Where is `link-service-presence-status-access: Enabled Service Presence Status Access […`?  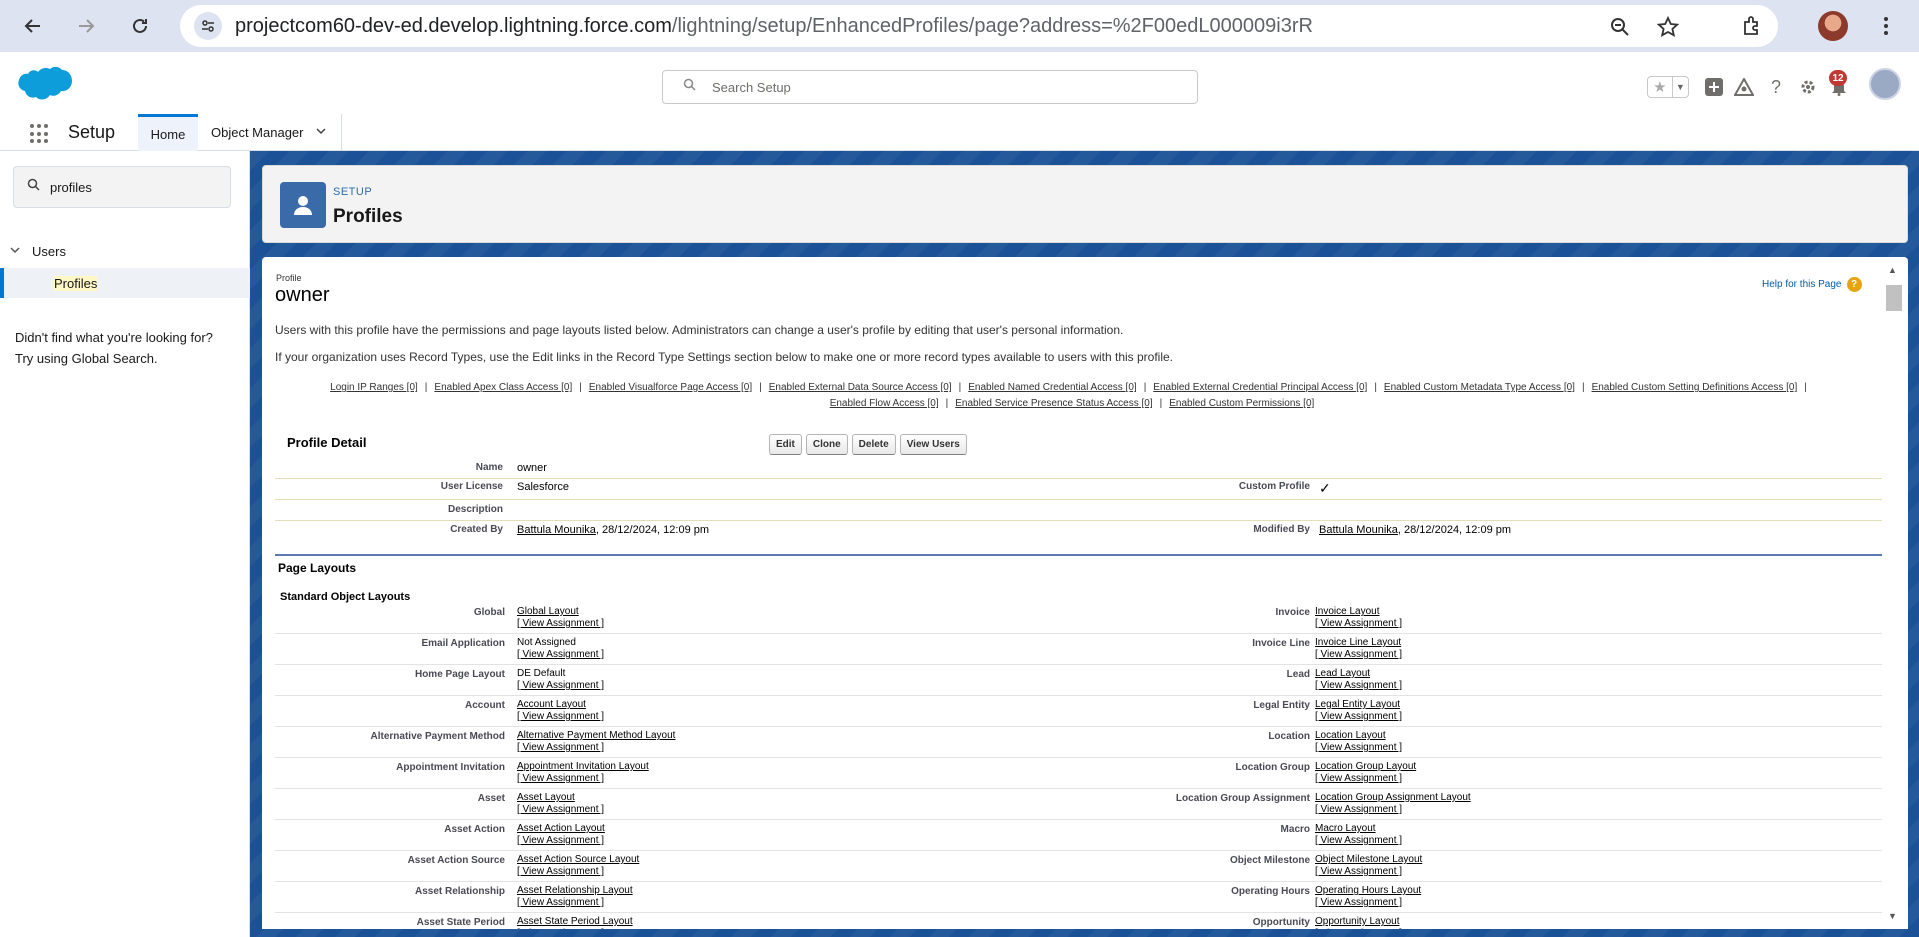
link-service-presence-status-access: Enabled Service Presence Status Access [… is located at coordinates (1053, 403).